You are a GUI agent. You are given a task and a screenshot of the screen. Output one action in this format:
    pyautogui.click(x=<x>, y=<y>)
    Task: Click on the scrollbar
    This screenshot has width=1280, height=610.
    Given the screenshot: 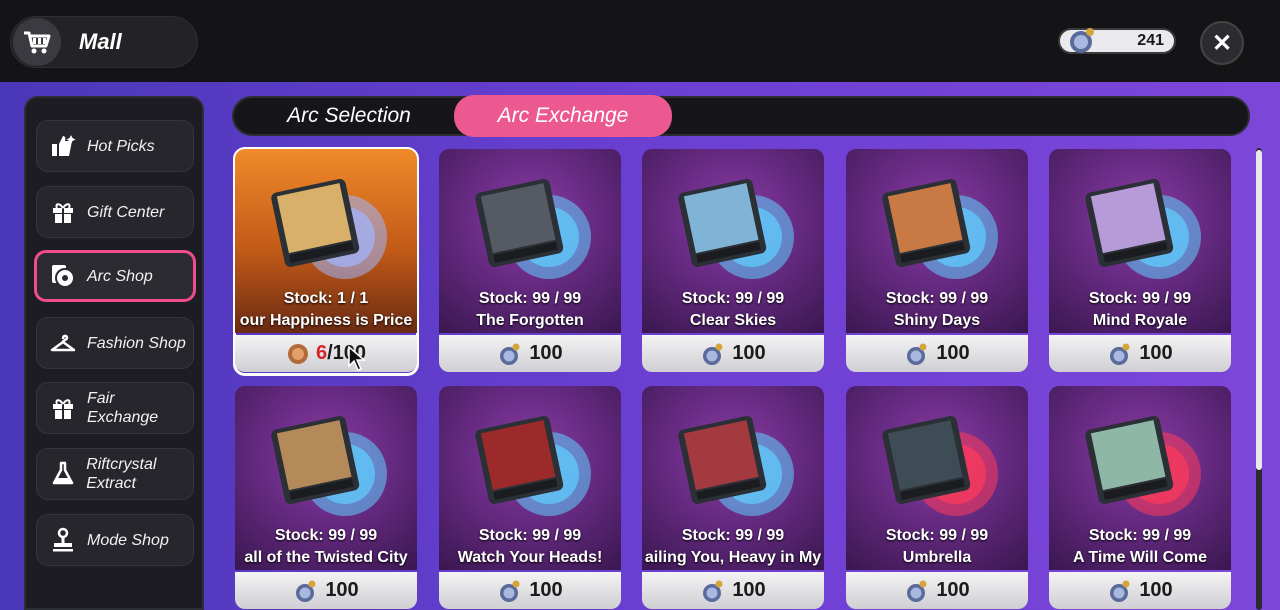 What is the action you would take?
    pyautogui.click(x=1259, y=379)
    